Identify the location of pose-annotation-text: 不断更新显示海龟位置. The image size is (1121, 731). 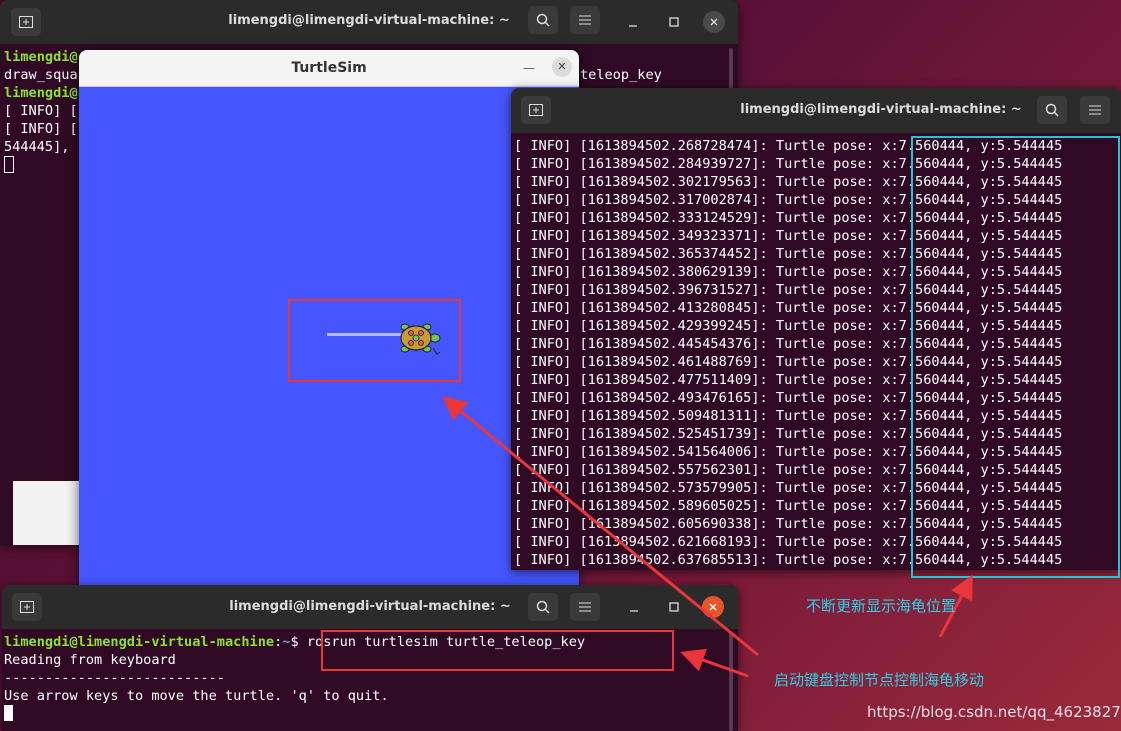
(881, 606).